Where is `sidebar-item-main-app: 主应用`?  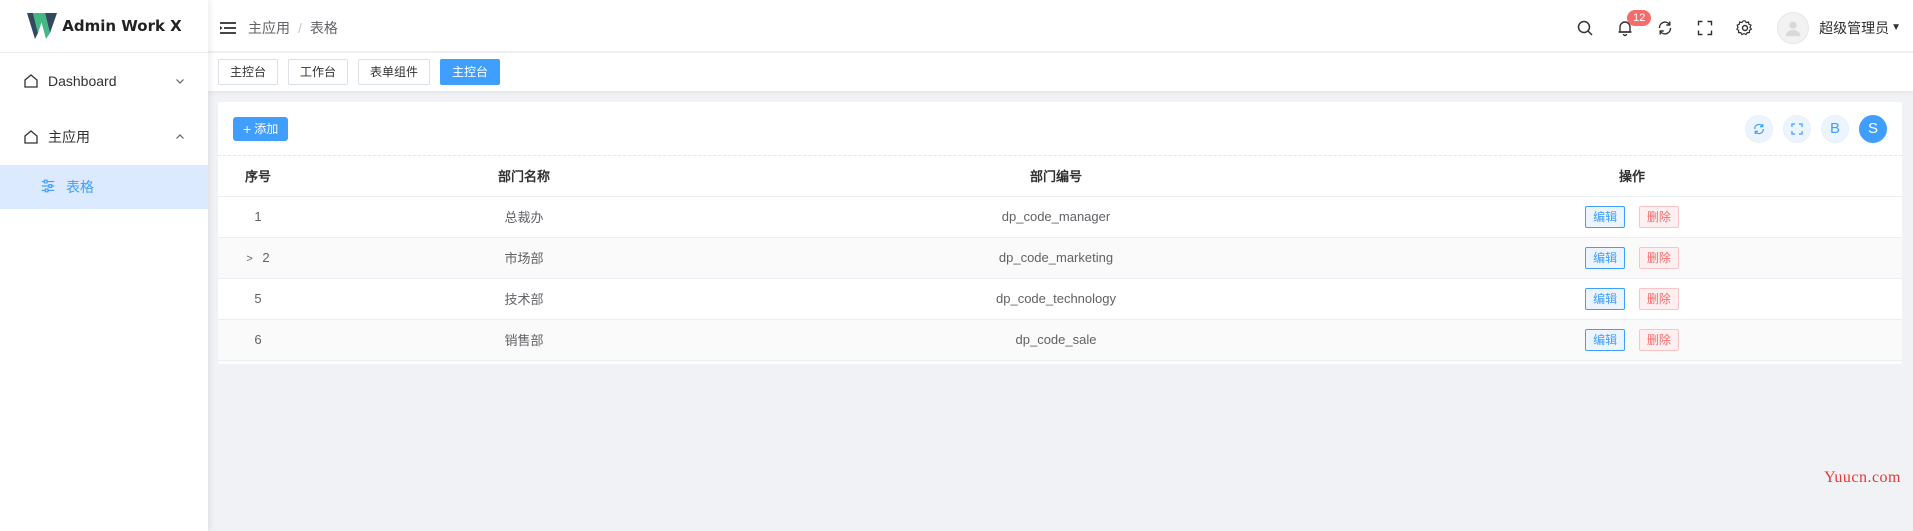 sidebar-item-main-app: 主应用 is located at coordinates (104, 137).